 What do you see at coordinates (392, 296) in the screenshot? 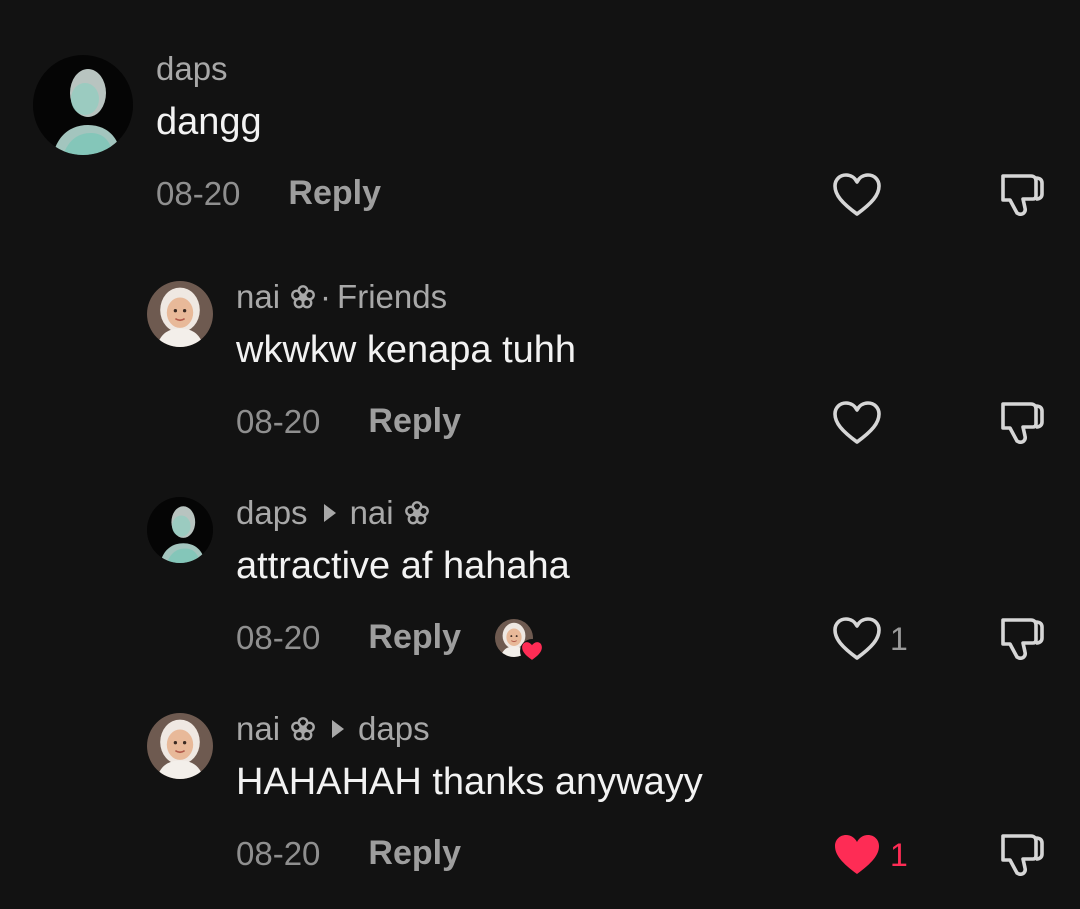
I see `relation-label: Friends` at bounding box center [392, 296].